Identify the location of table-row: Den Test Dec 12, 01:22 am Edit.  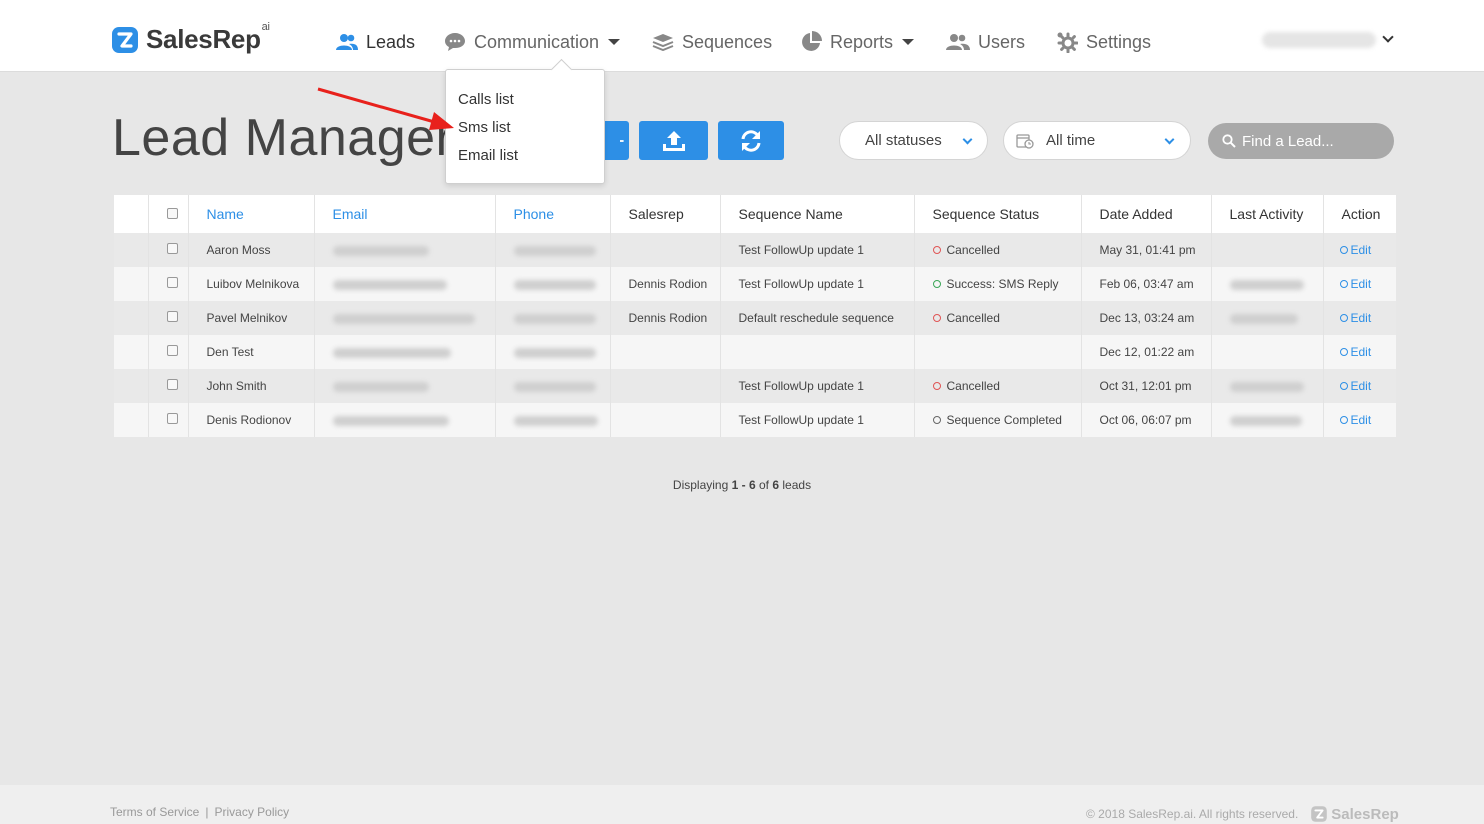
(755, 352).